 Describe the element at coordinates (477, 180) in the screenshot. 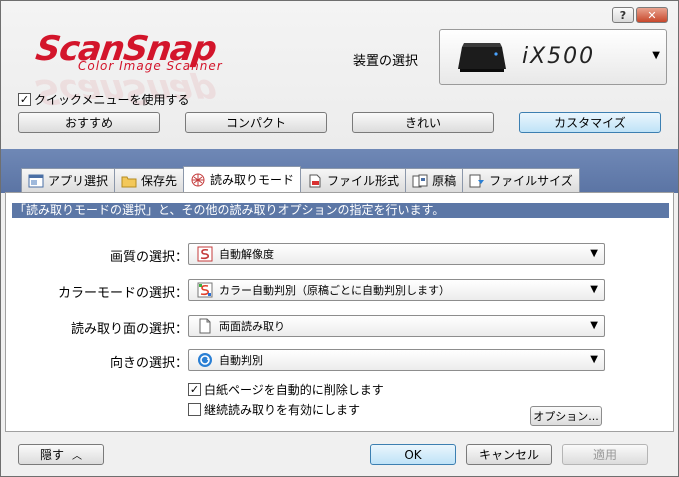

I see `file-size-icon` at that location.